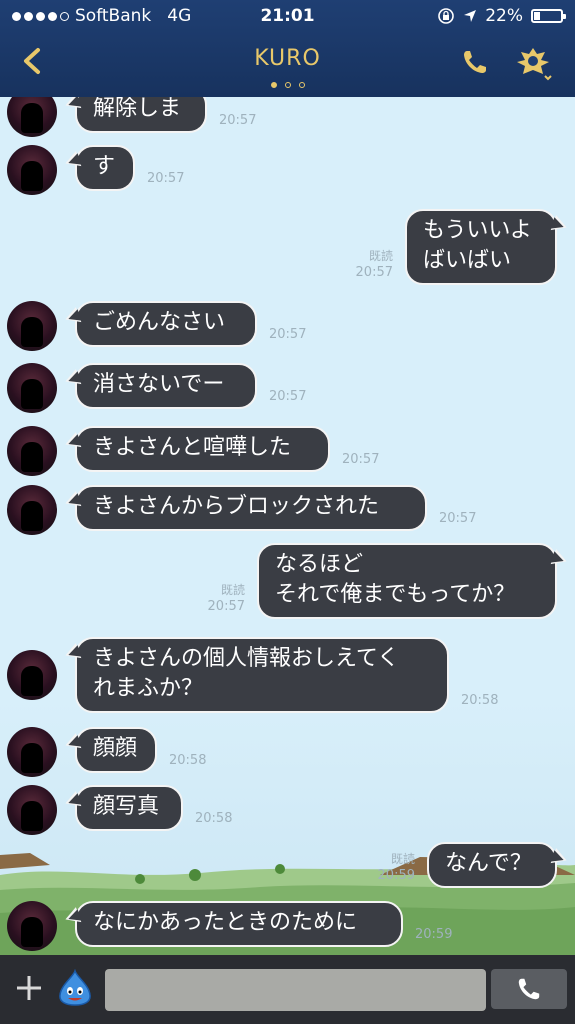 The image size is (575, 1024). What do you see at coordinates (481, 247) in the screenshot?
I see `message-bubble: もういいよ ばいばい` at bounding box center [481, 247].